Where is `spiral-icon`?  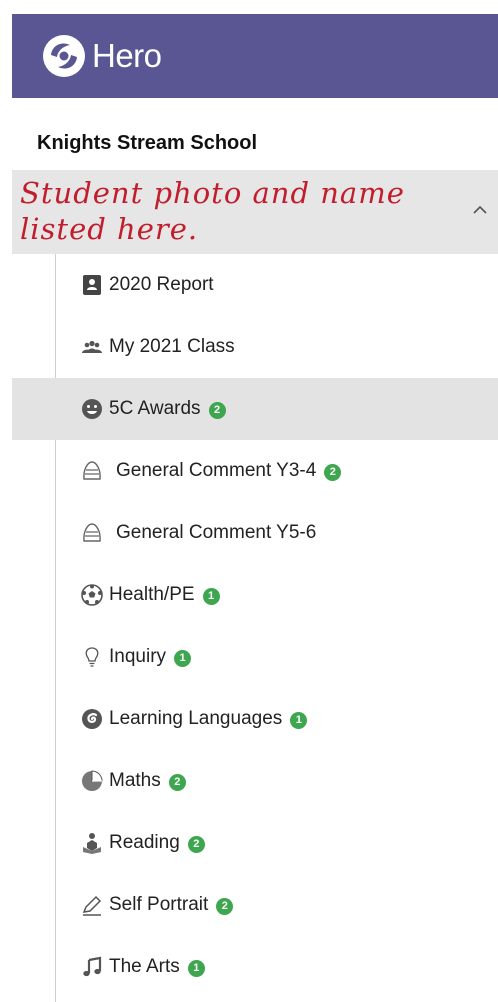 spiral-icon is located at coordinates (92, 719).